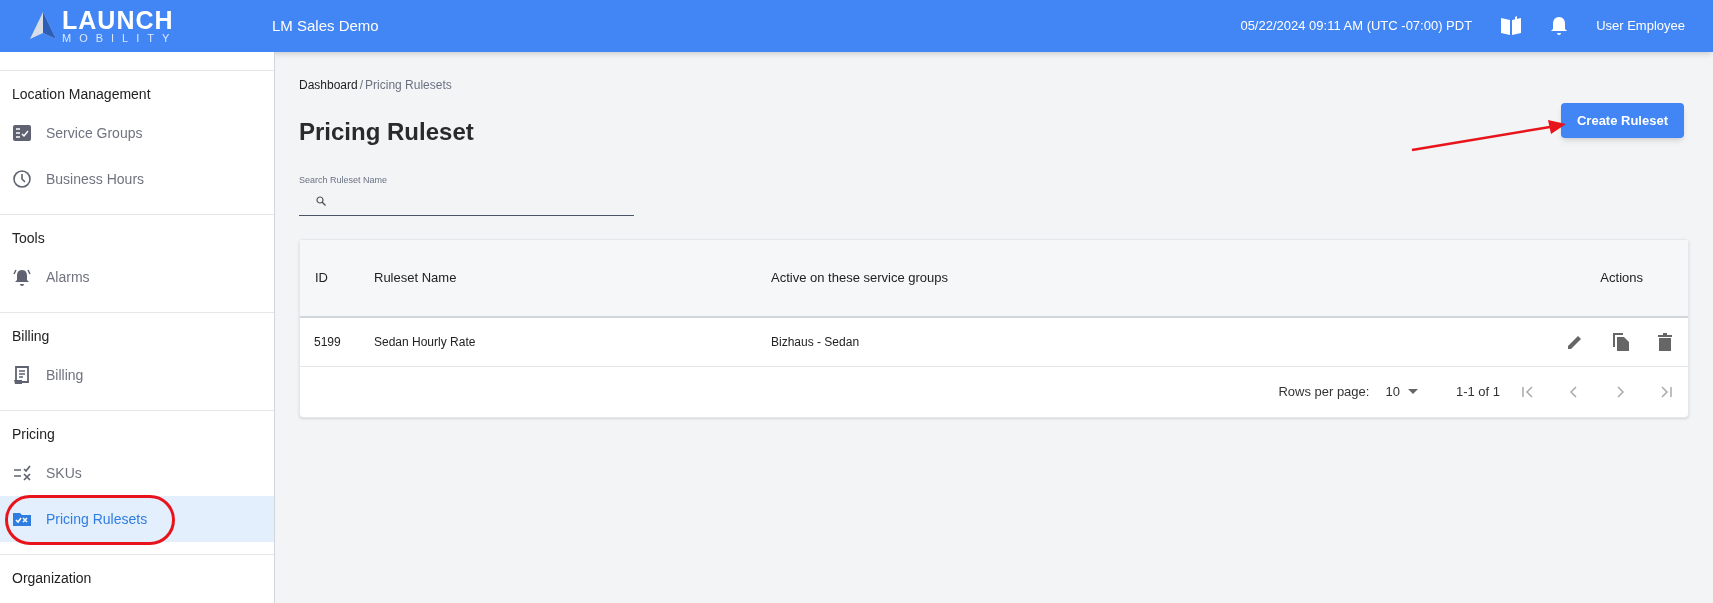 The image size is (1713, 603). I want to click on checklist-icon, so click(22, 133).